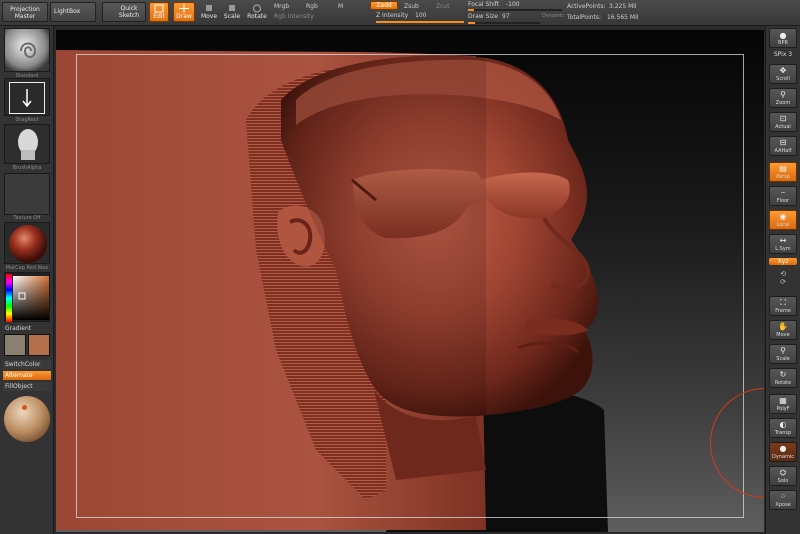 Image resolution: width=800 pixels, height=534 pixels. What do you see at coordinates (783, 404) in the screenshot?
I see `polyf-button: ▦ PolyF` at bounding box center [783, 404].